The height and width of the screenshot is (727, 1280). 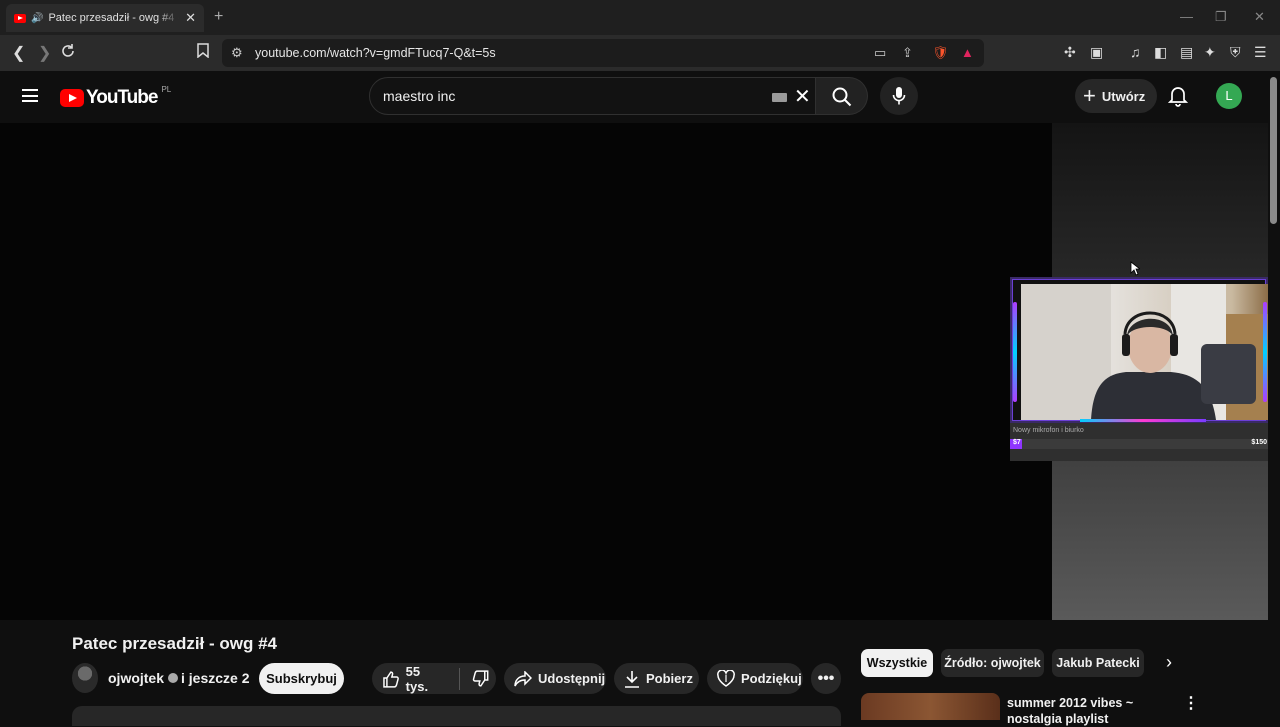 I want to click on youtube-logo: YouTube PL, so click(x=116, y=96).